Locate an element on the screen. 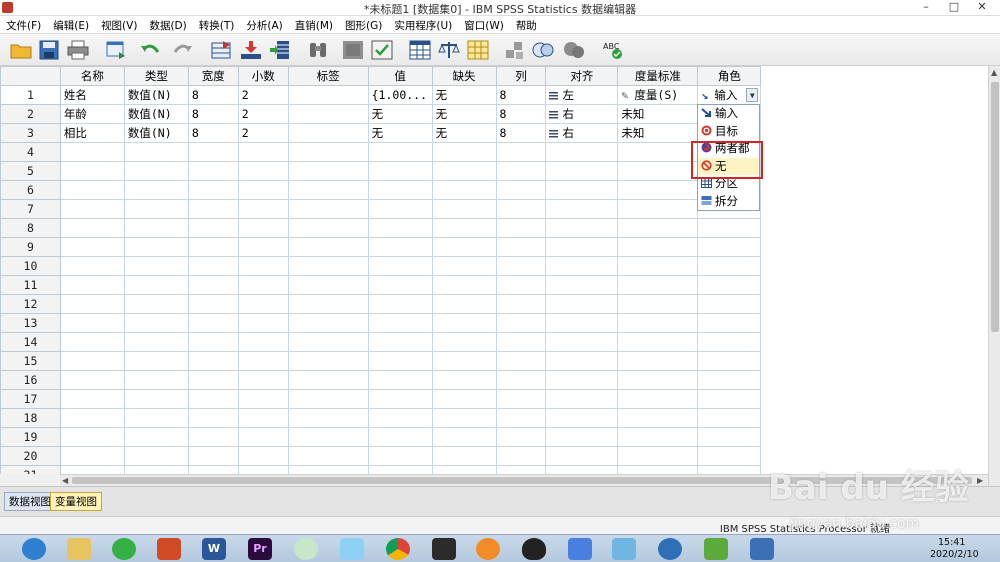 The height and width of the screenshot is (562, 1000). vertical-scrollbar: ▲ is located at coordinates (994, 276).